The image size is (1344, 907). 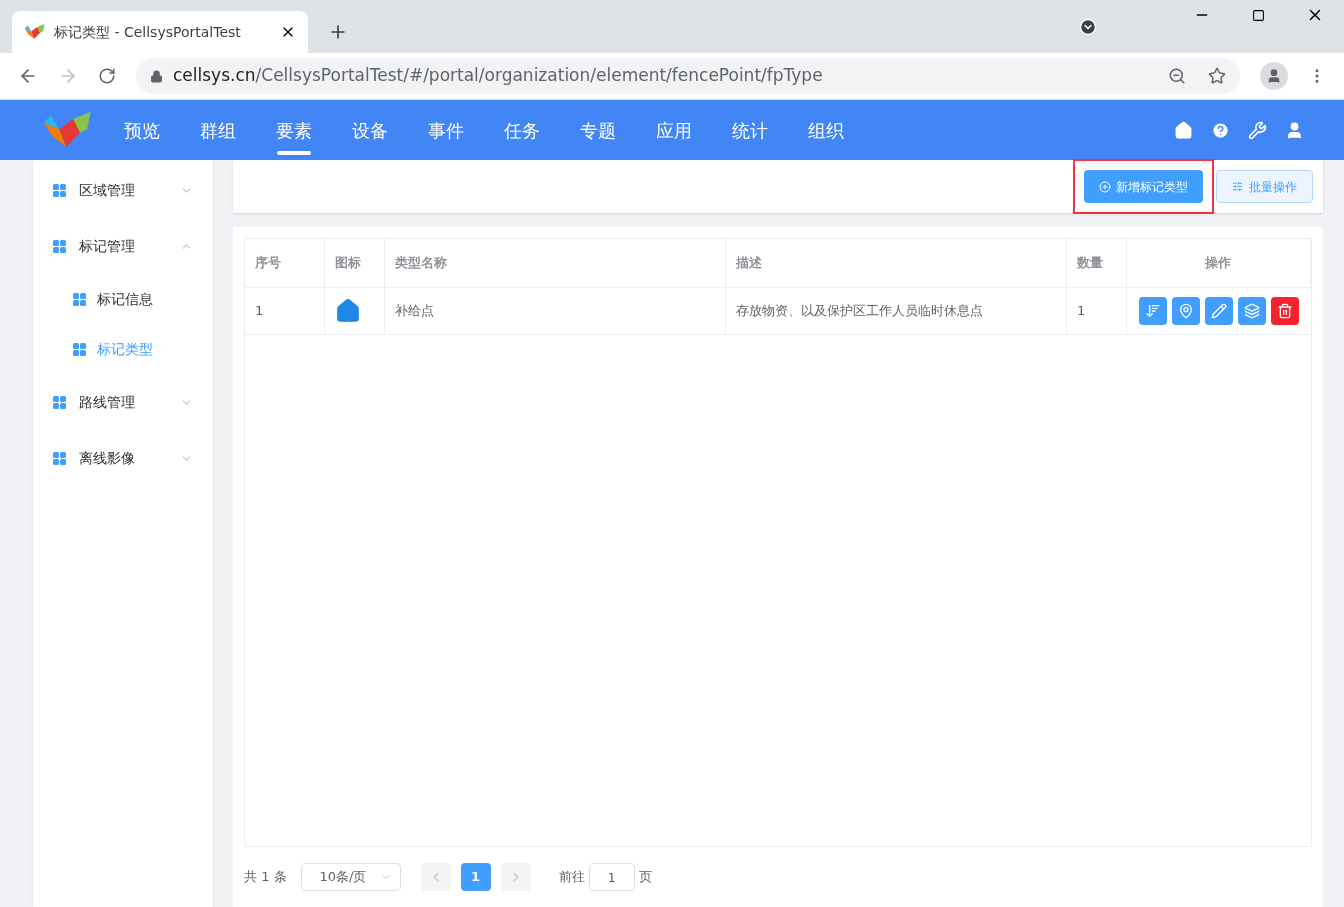 I want to click on sidebar-subitem: 标记信息, so click(x=123, y=299).